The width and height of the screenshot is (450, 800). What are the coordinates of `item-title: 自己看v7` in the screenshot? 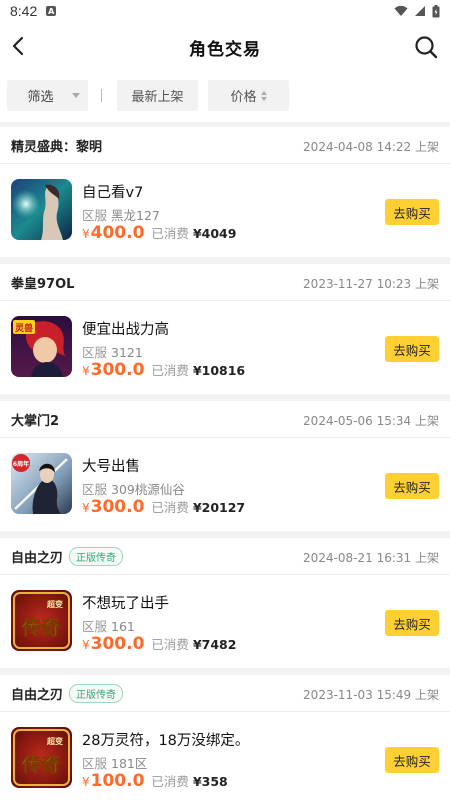 It's located at (113, 193).